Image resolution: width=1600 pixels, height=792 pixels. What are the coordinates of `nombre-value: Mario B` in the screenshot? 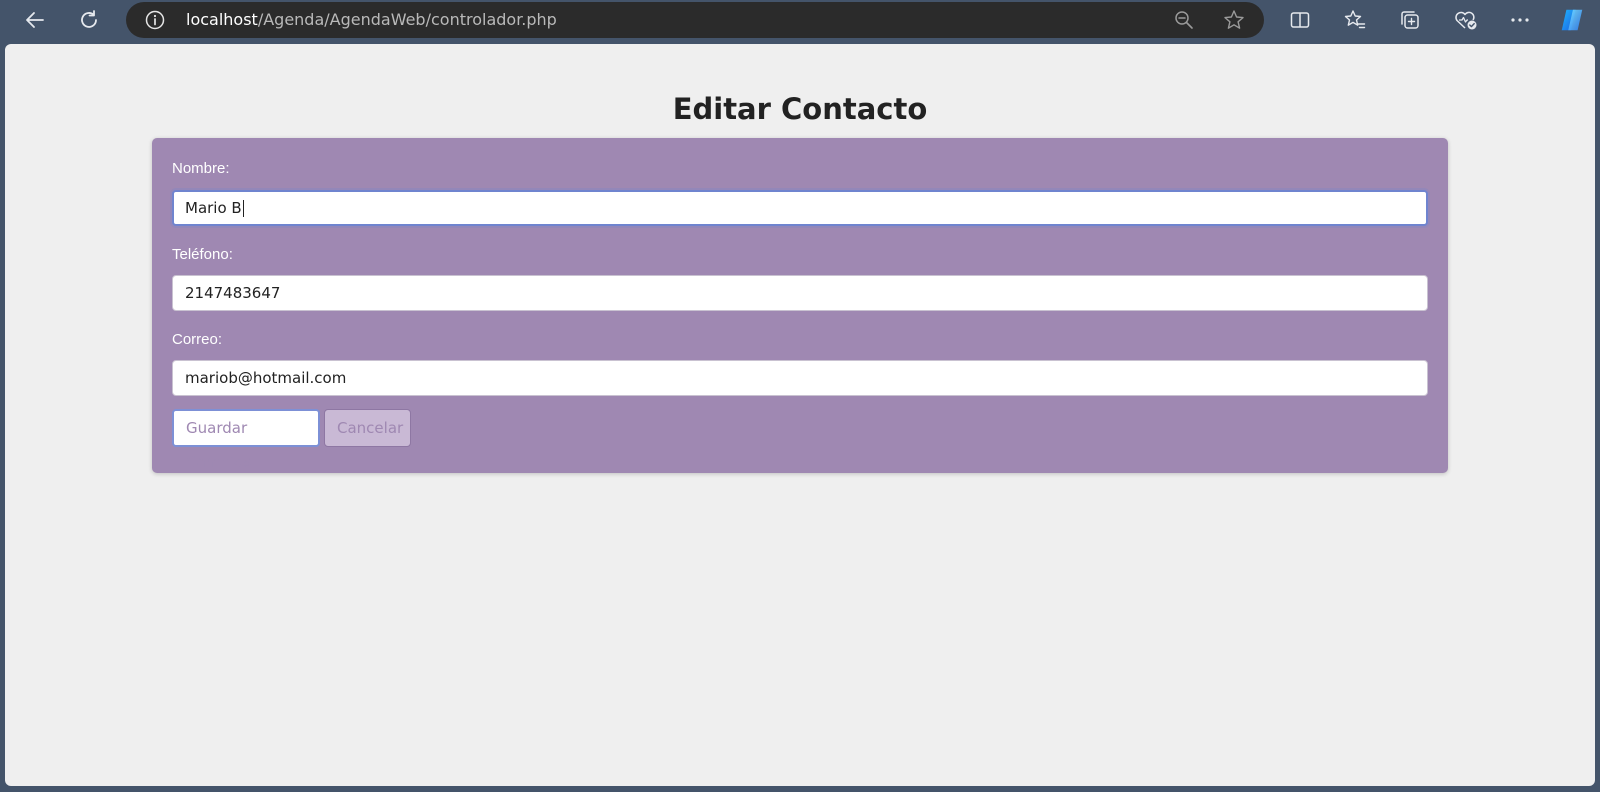 It's located at (213, 208).